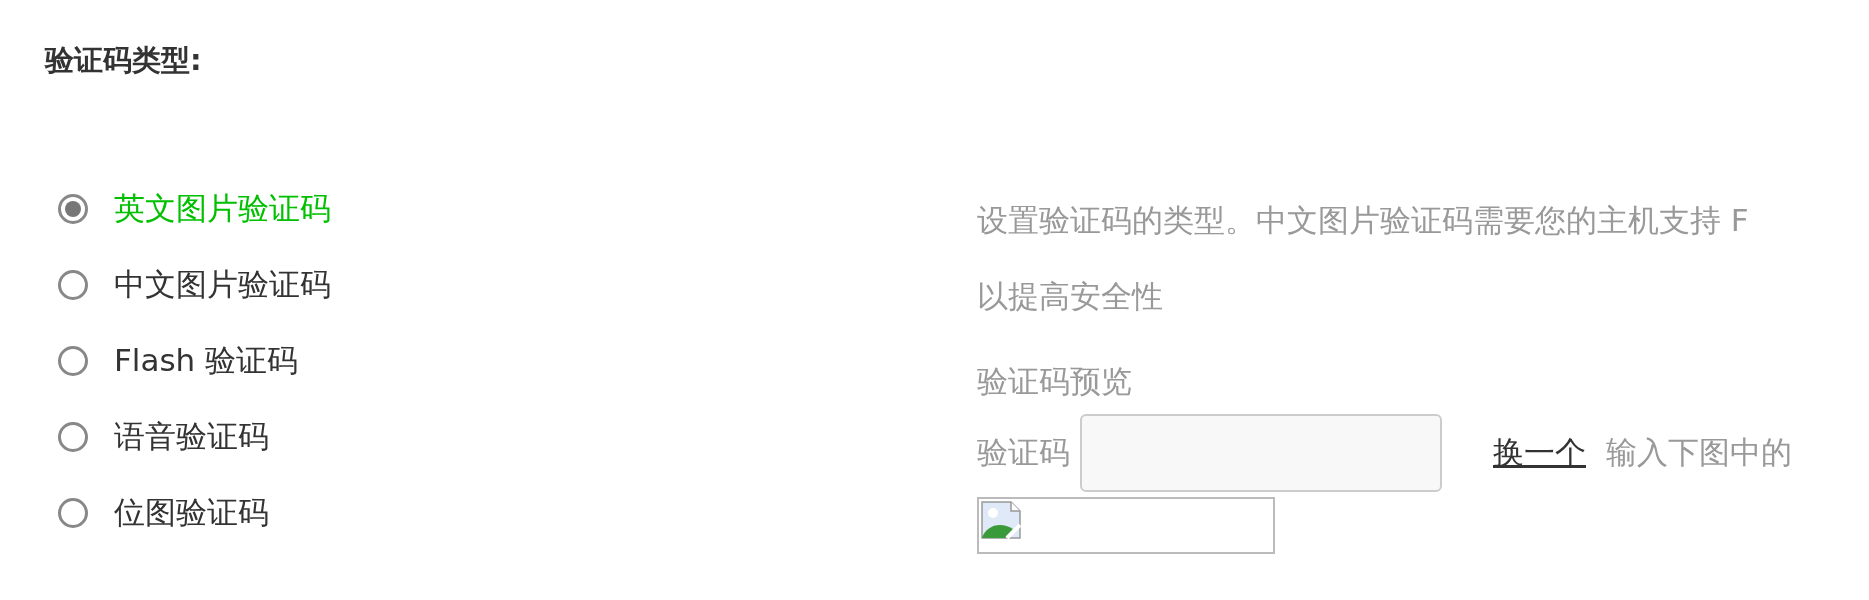 This screenshot has height=600, width=1869. Describe the element at coordinates (1261, 453) in the screenshot. I see `captcha-input-field` at that location.